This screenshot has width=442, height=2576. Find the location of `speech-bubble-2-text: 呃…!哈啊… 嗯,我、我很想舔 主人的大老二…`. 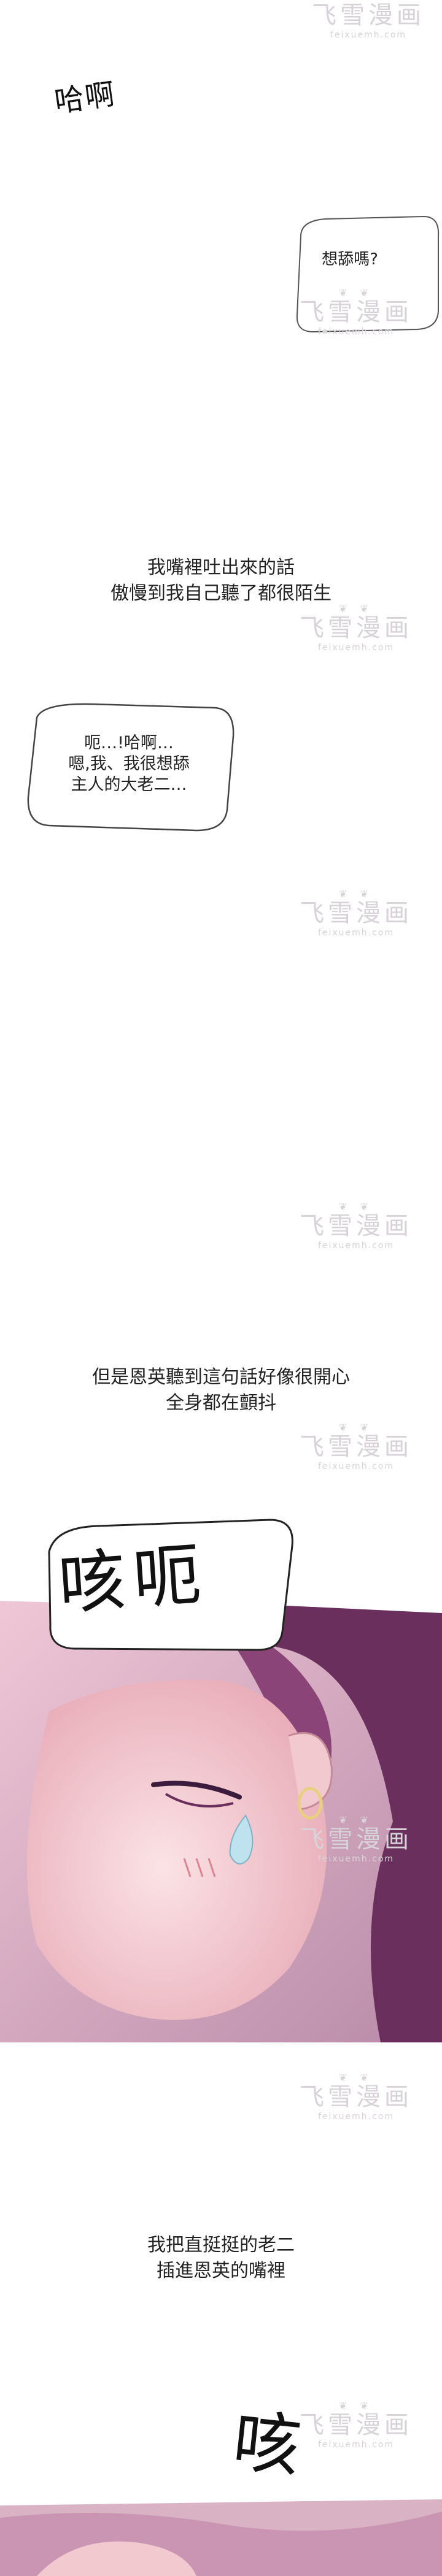

speech-bubble-2-text: 呃…!哈啊… 嗯,我、我很想舔 主人的大老二… is located at coordinates (129, 764).